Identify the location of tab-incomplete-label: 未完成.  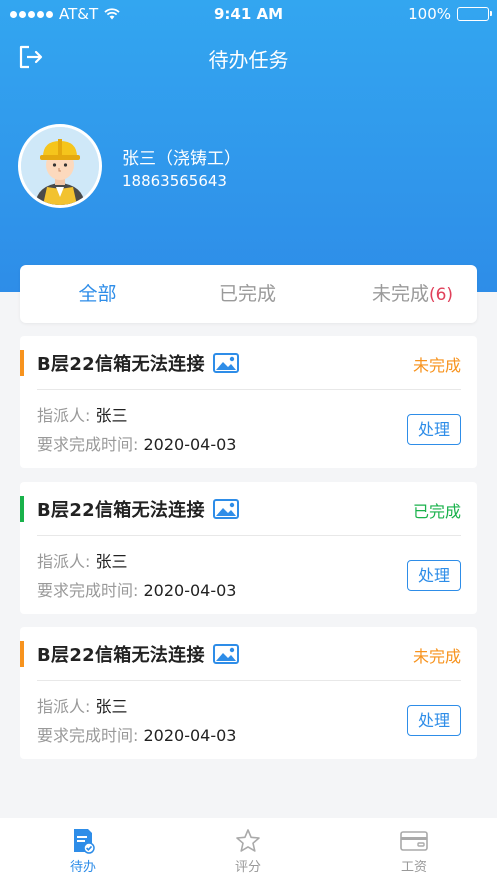
(400, 294).